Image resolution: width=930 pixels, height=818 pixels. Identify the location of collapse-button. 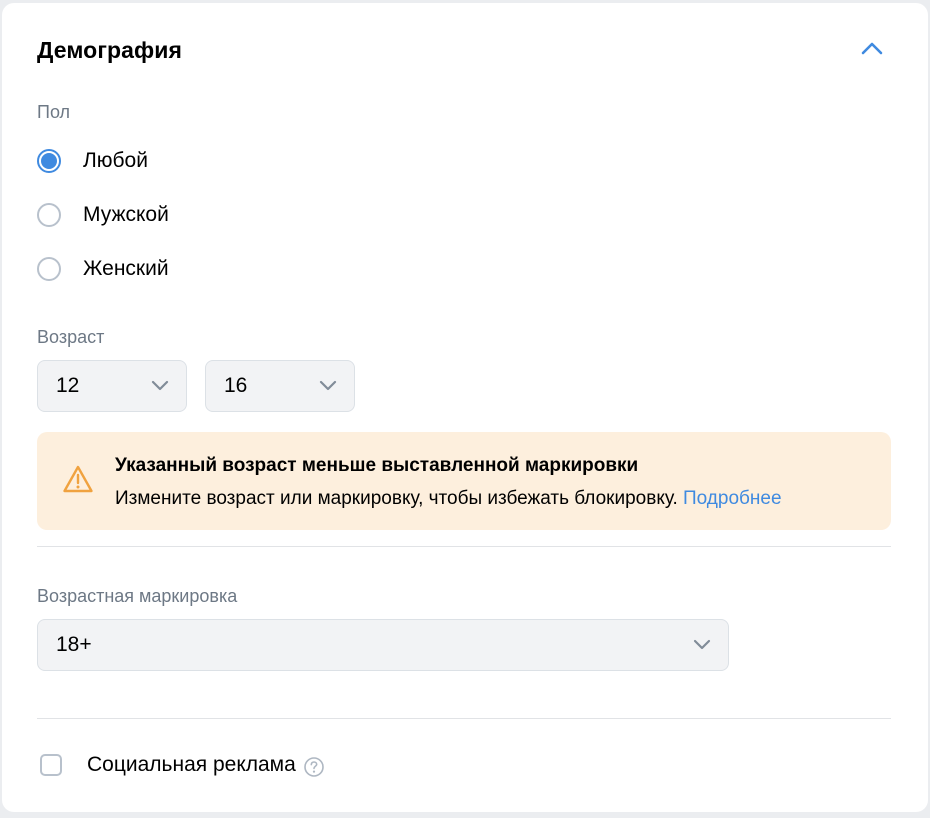
(872, 48).